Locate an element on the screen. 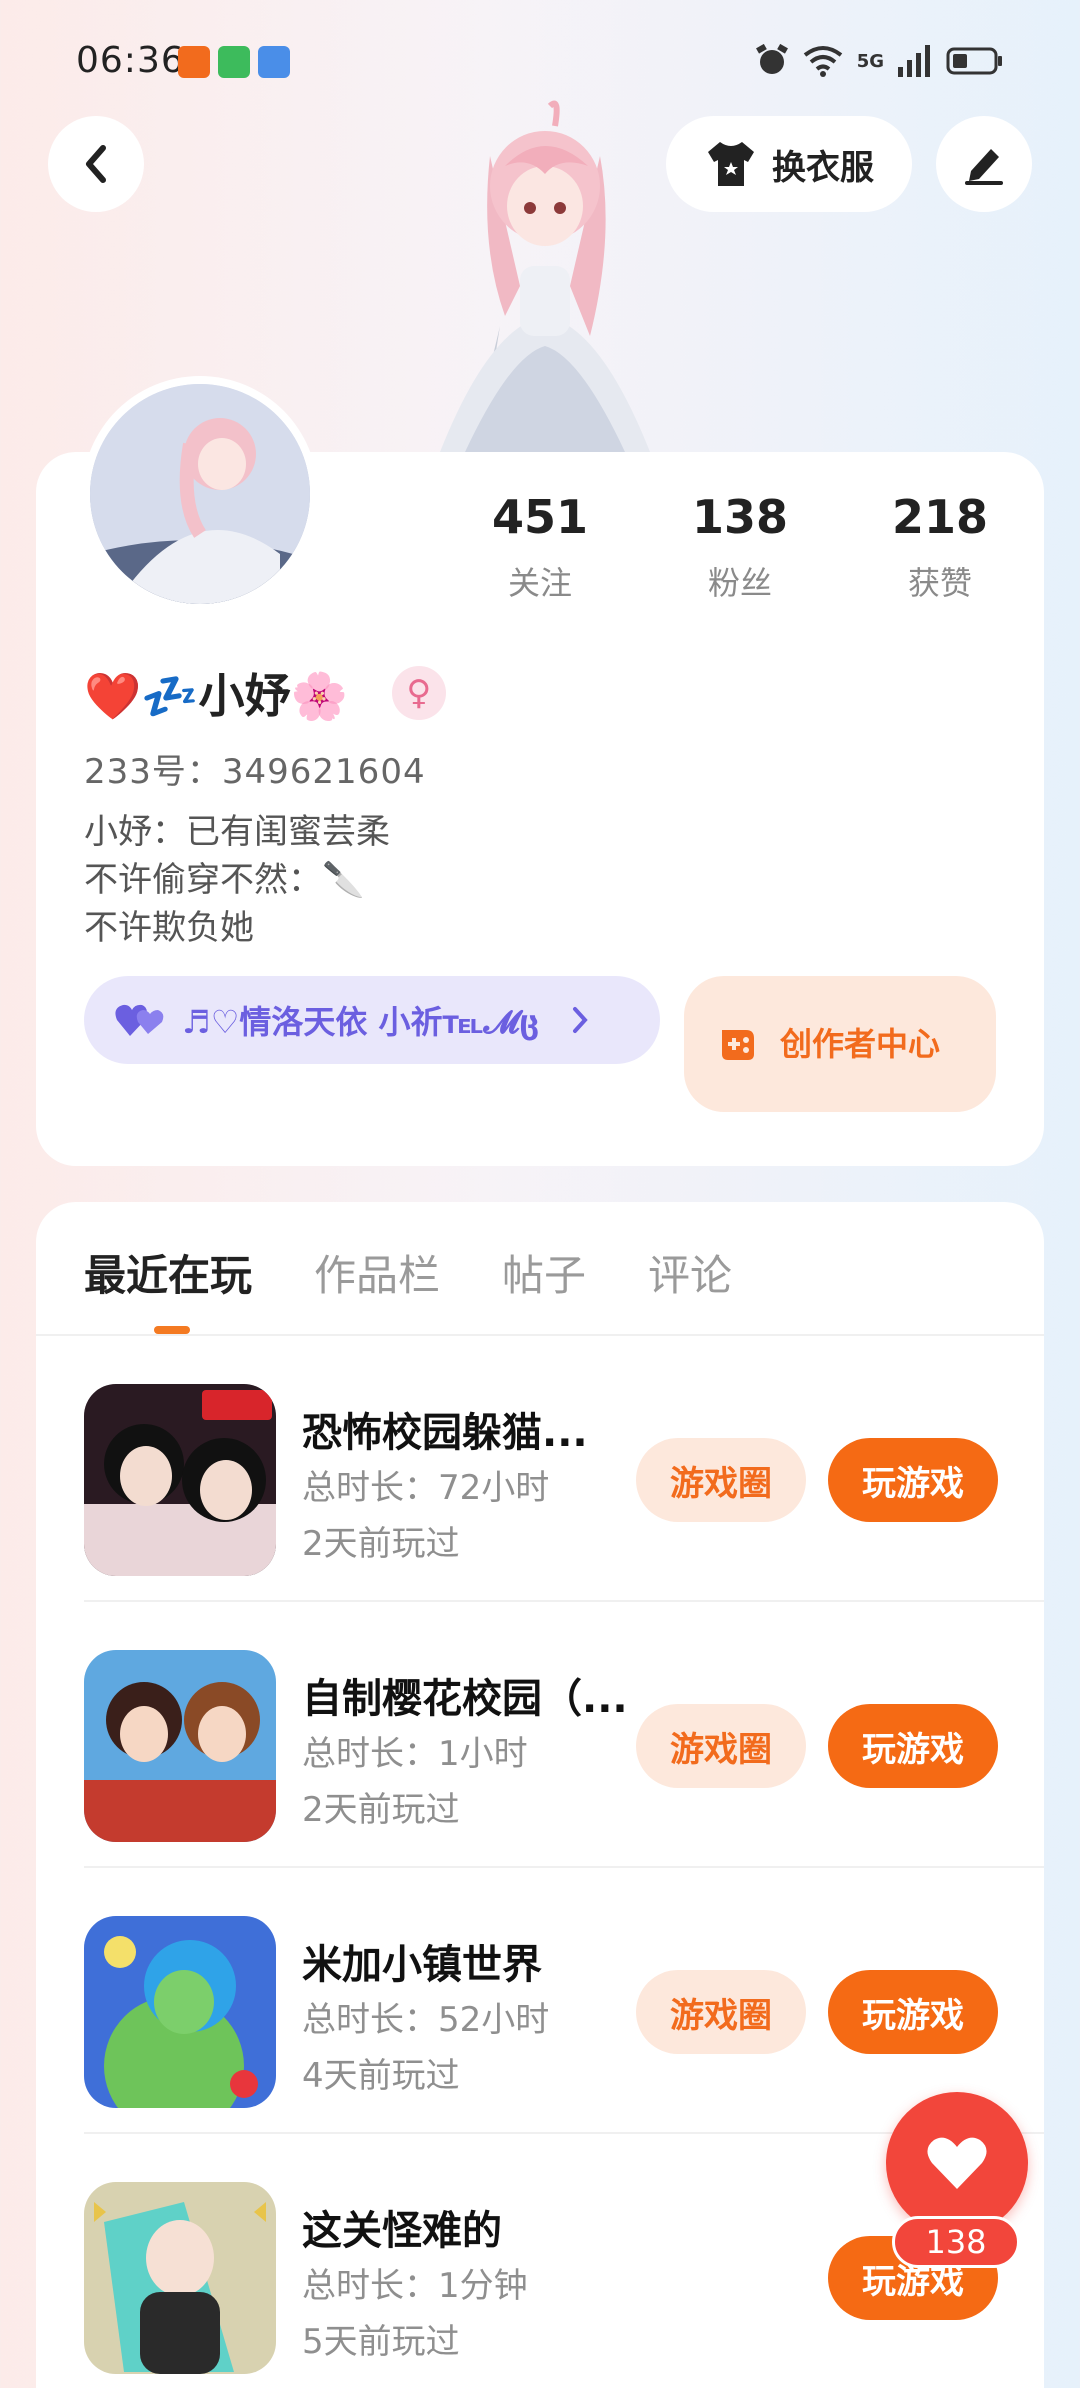  game-duration: 总时长：52小时 is located at coordinates (426, 2020).